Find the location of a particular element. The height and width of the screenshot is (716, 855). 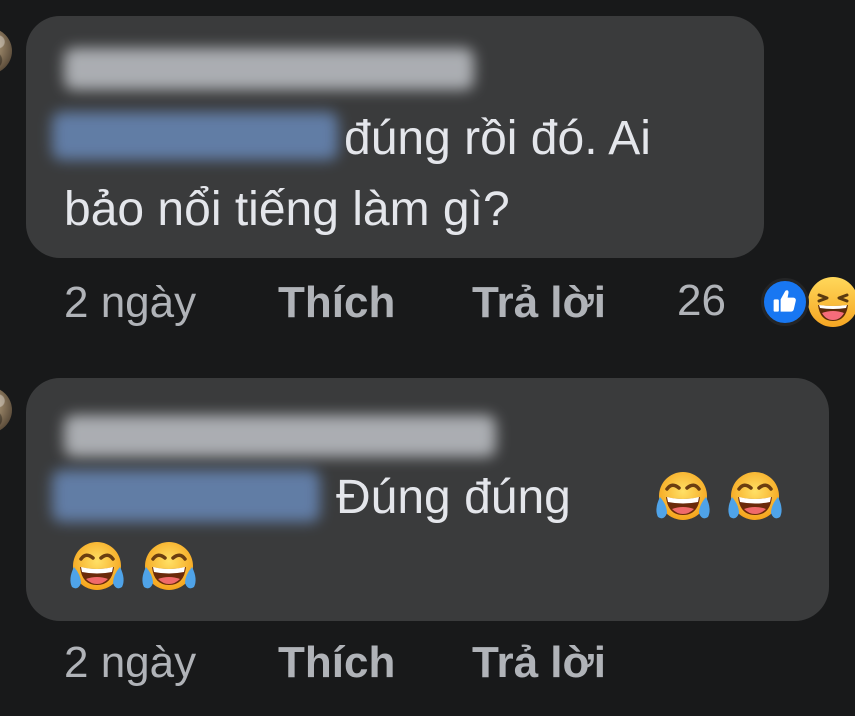

comment-text: bảo nổi tiếng làm gì? is located at coordinates (287, 209).